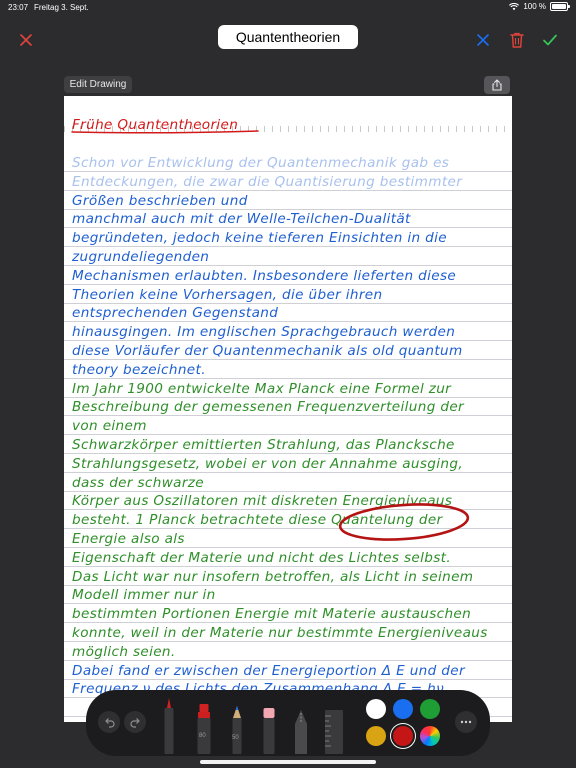 The width and height of the screenshot is (576, 768). I want to click on eraser-tool, so click(269, 733).